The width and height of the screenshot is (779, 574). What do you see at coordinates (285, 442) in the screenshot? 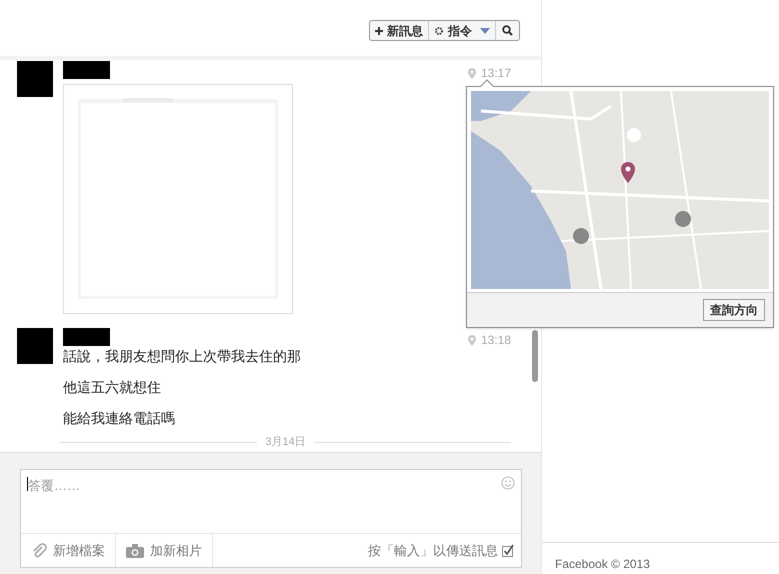
I see `date-divider: 3月14日` at bounding box center [285, 442].